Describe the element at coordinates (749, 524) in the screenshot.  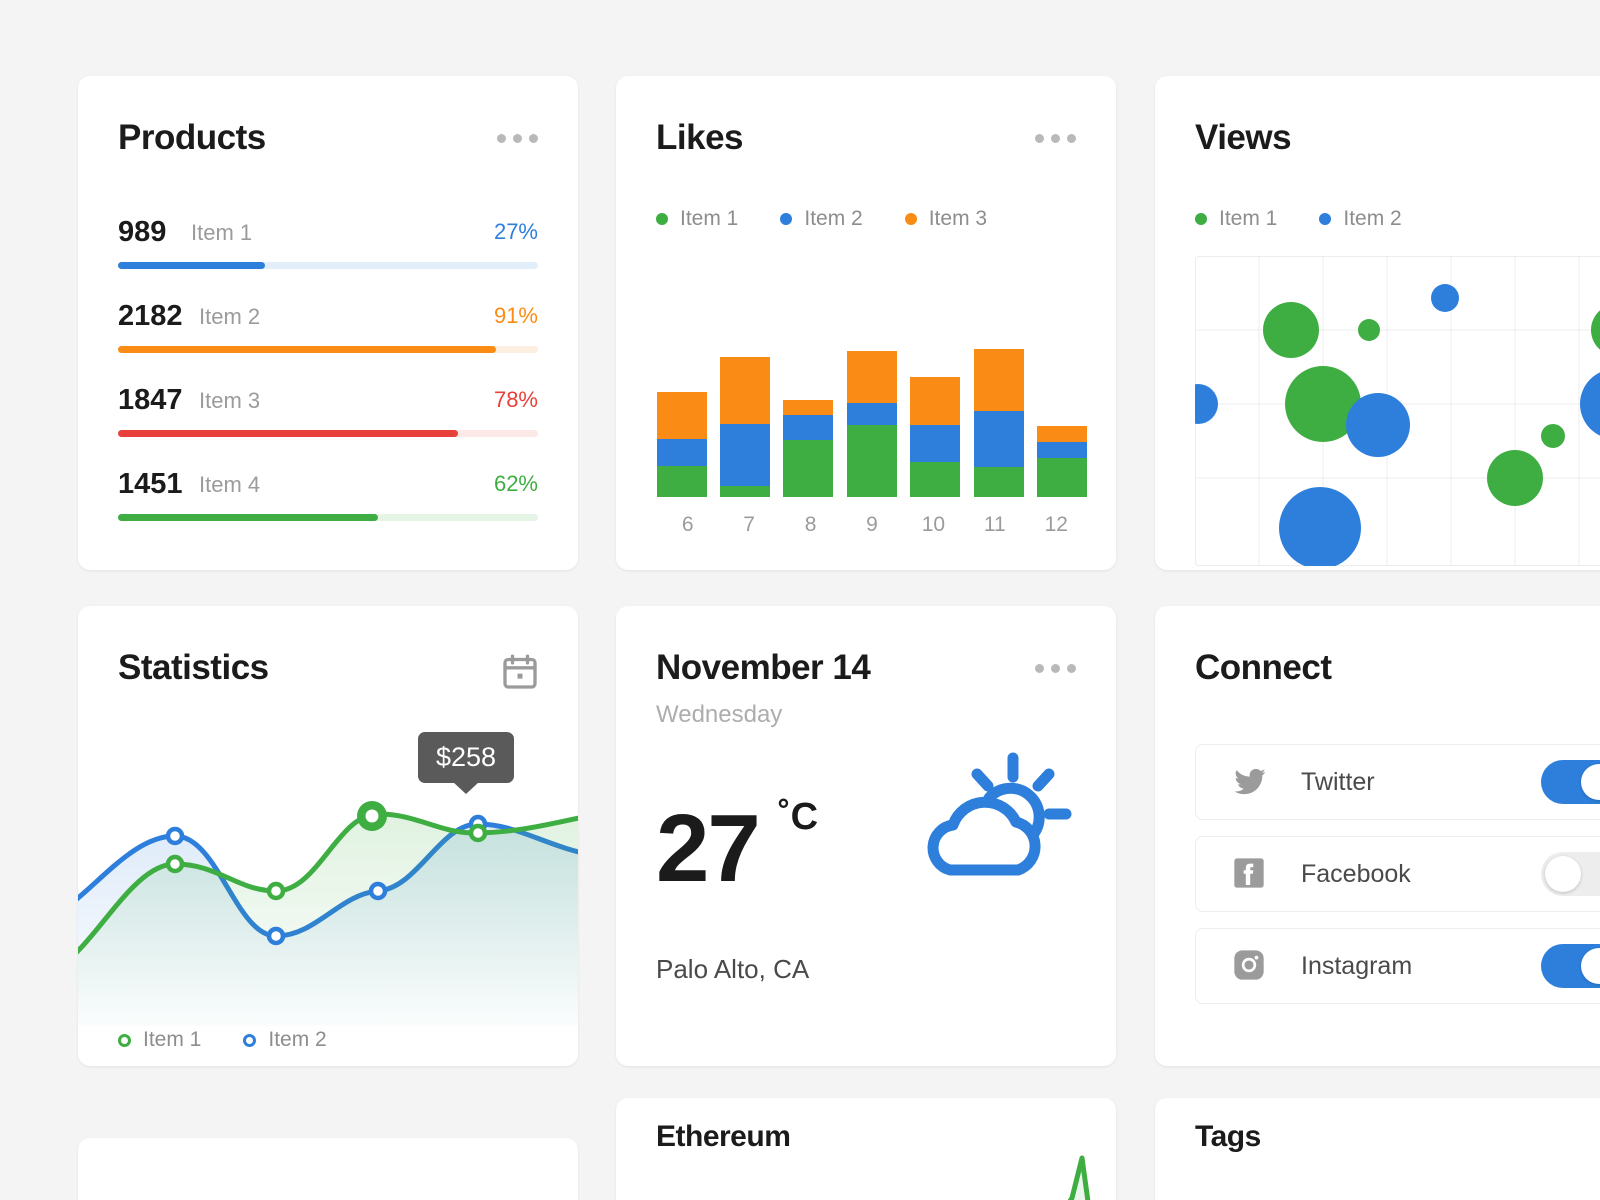
I see `x-tick: 7` at that location.